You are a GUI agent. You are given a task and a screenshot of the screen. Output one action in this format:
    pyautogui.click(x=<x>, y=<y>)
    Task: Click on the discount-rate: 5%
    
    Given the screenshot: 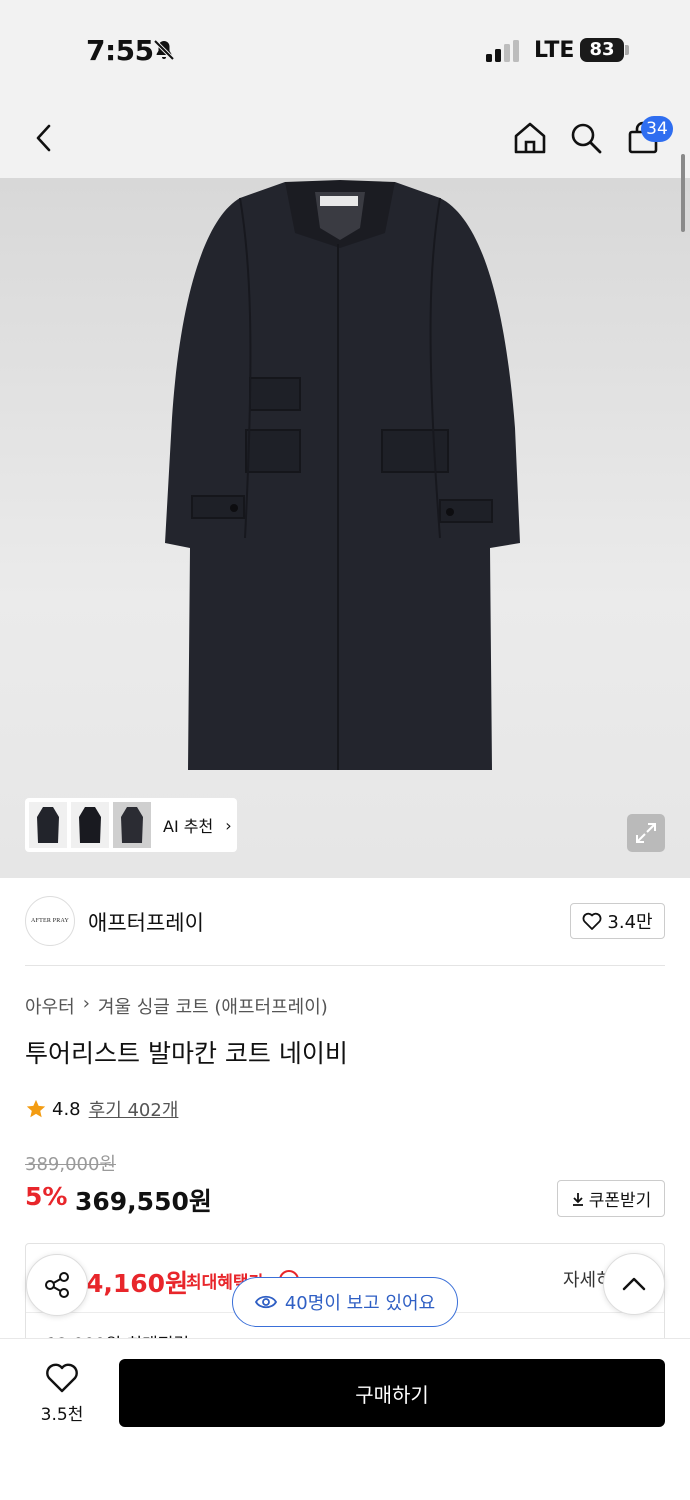 What is the action you would take?
    pyautogui.click(x=46, y=1196)
    